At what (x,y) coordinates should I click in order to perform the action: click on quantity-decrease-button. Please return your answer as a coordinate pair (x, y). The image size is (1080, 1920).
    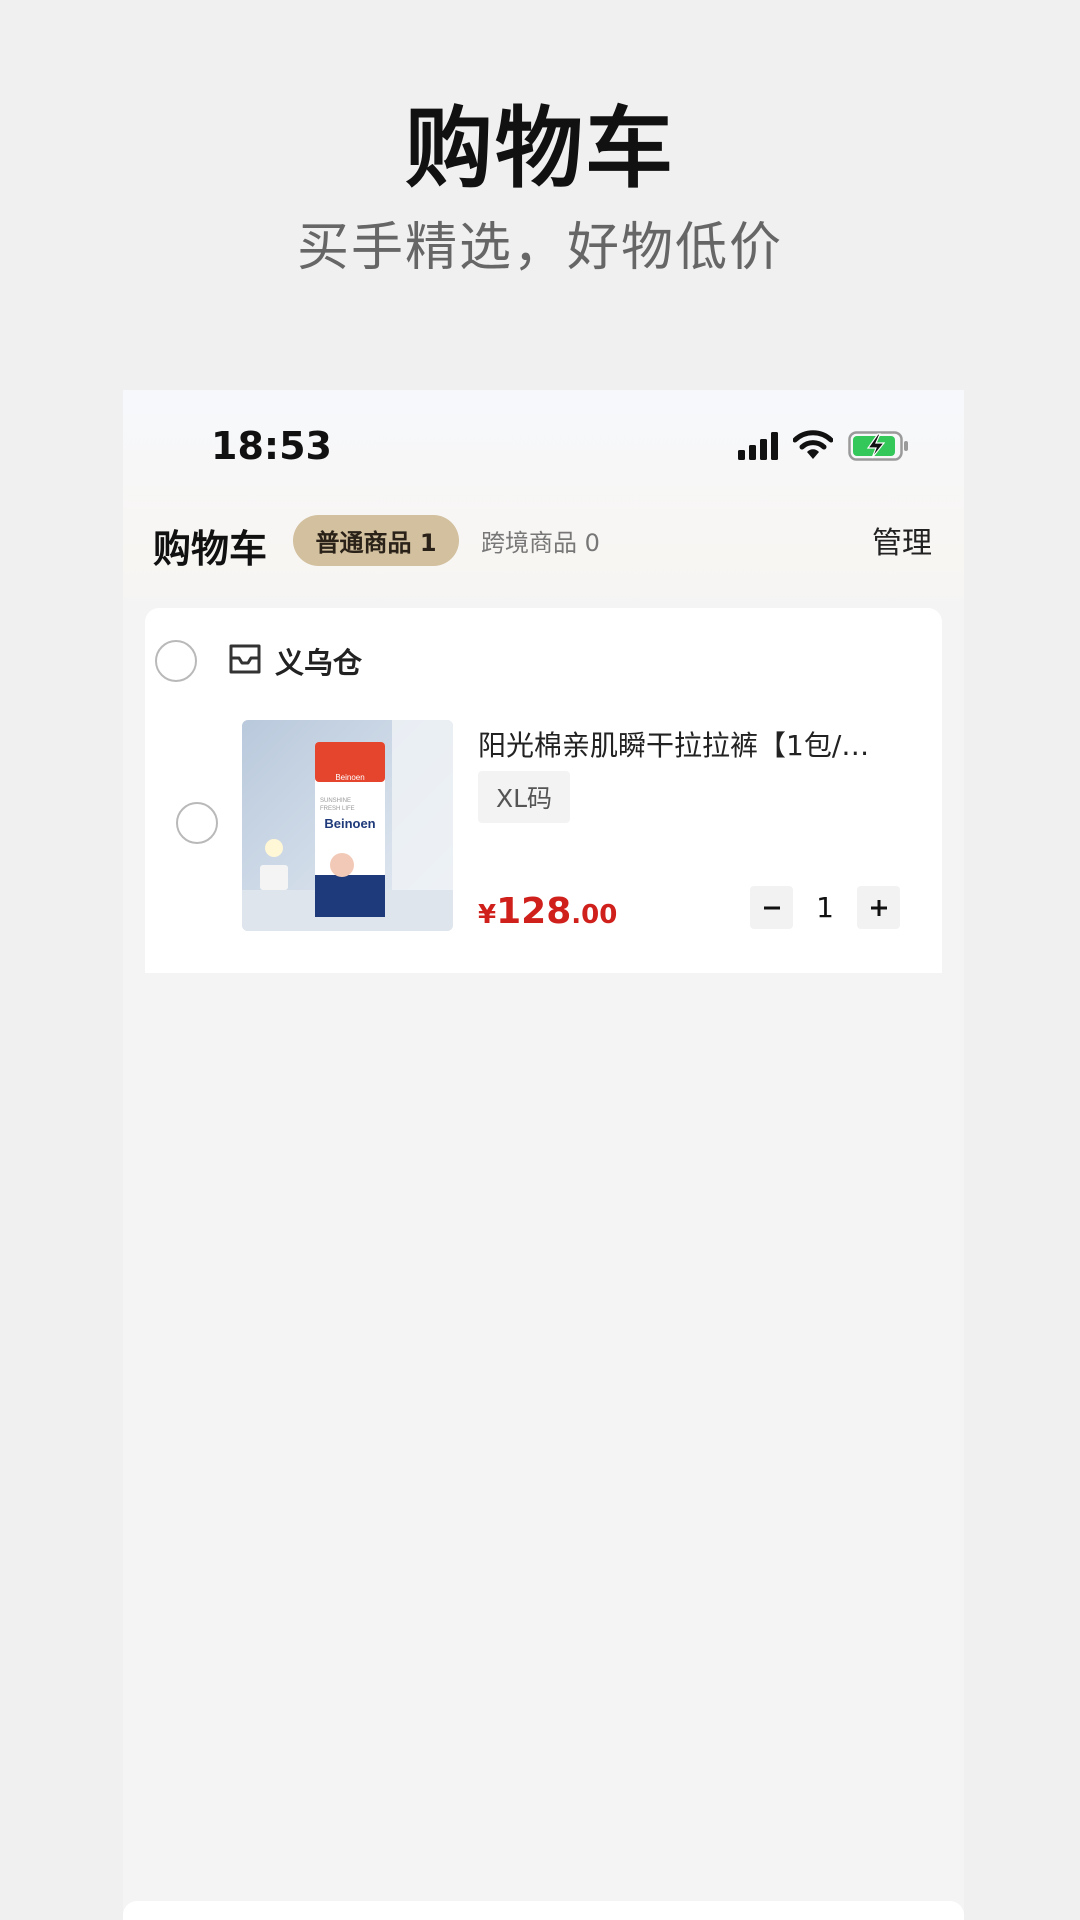
    Looking at the image, I should click on (771, 907).